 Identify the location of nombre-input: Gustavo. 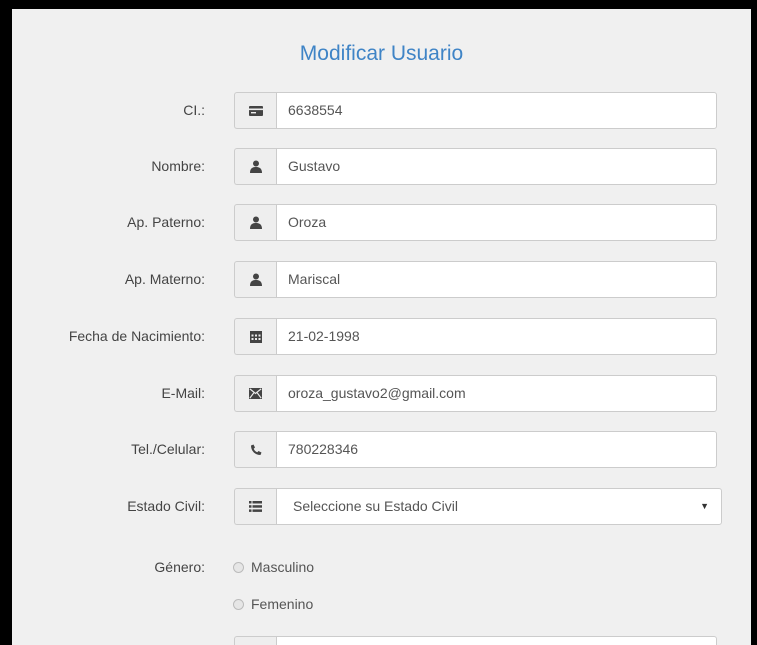
(496, 166).